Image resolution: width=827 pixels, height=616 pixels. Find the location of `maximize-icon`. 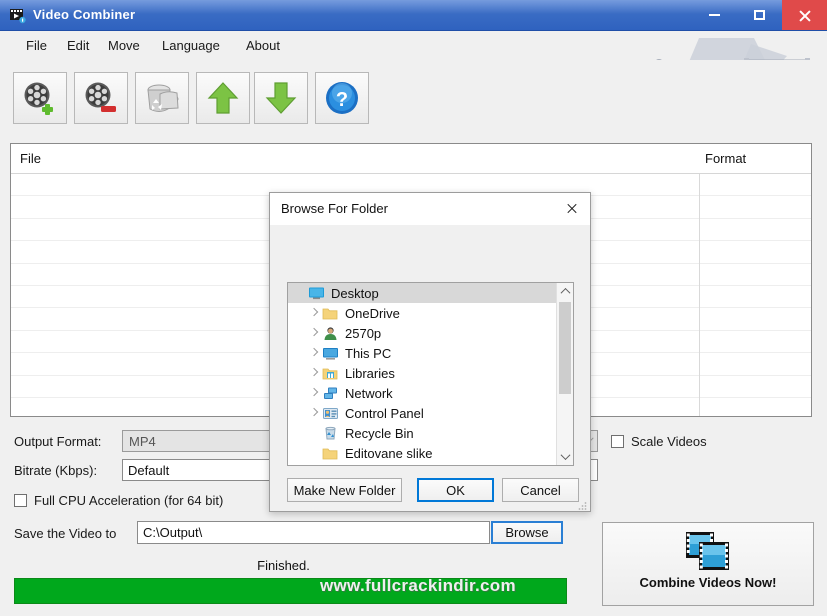

maximize-icon is located at coordinates (759, 15).